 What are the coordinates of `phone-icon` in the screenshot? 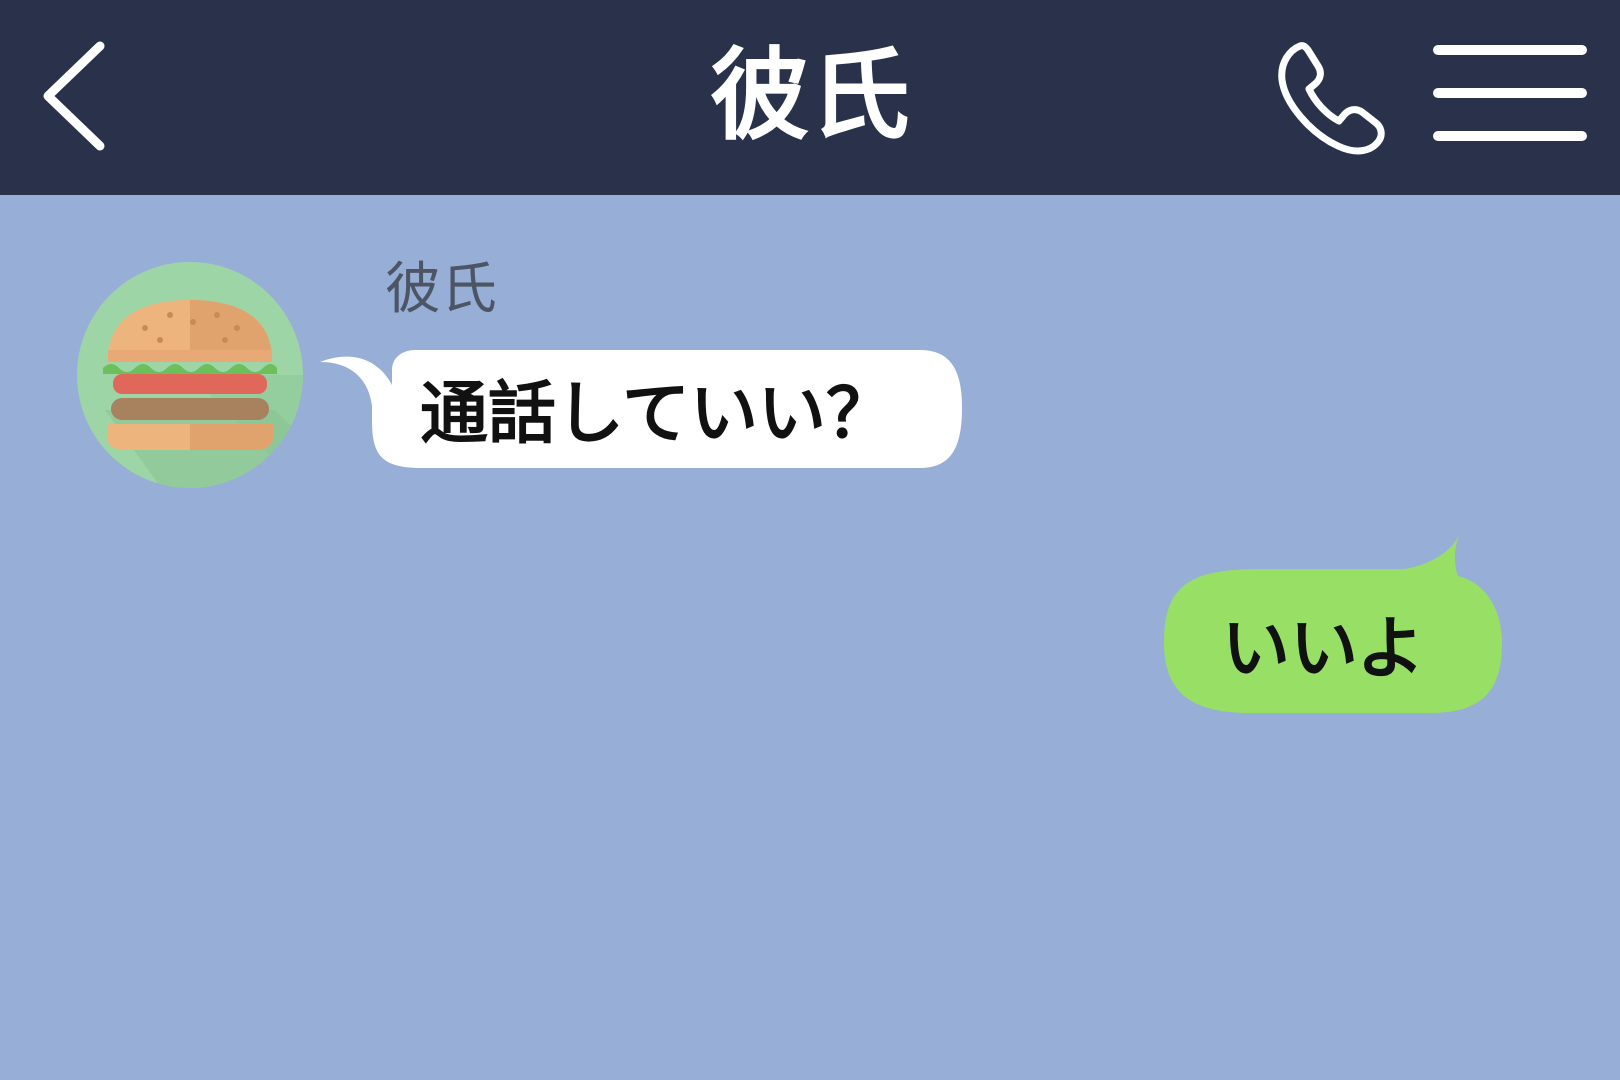 It's located at (1331, 98).